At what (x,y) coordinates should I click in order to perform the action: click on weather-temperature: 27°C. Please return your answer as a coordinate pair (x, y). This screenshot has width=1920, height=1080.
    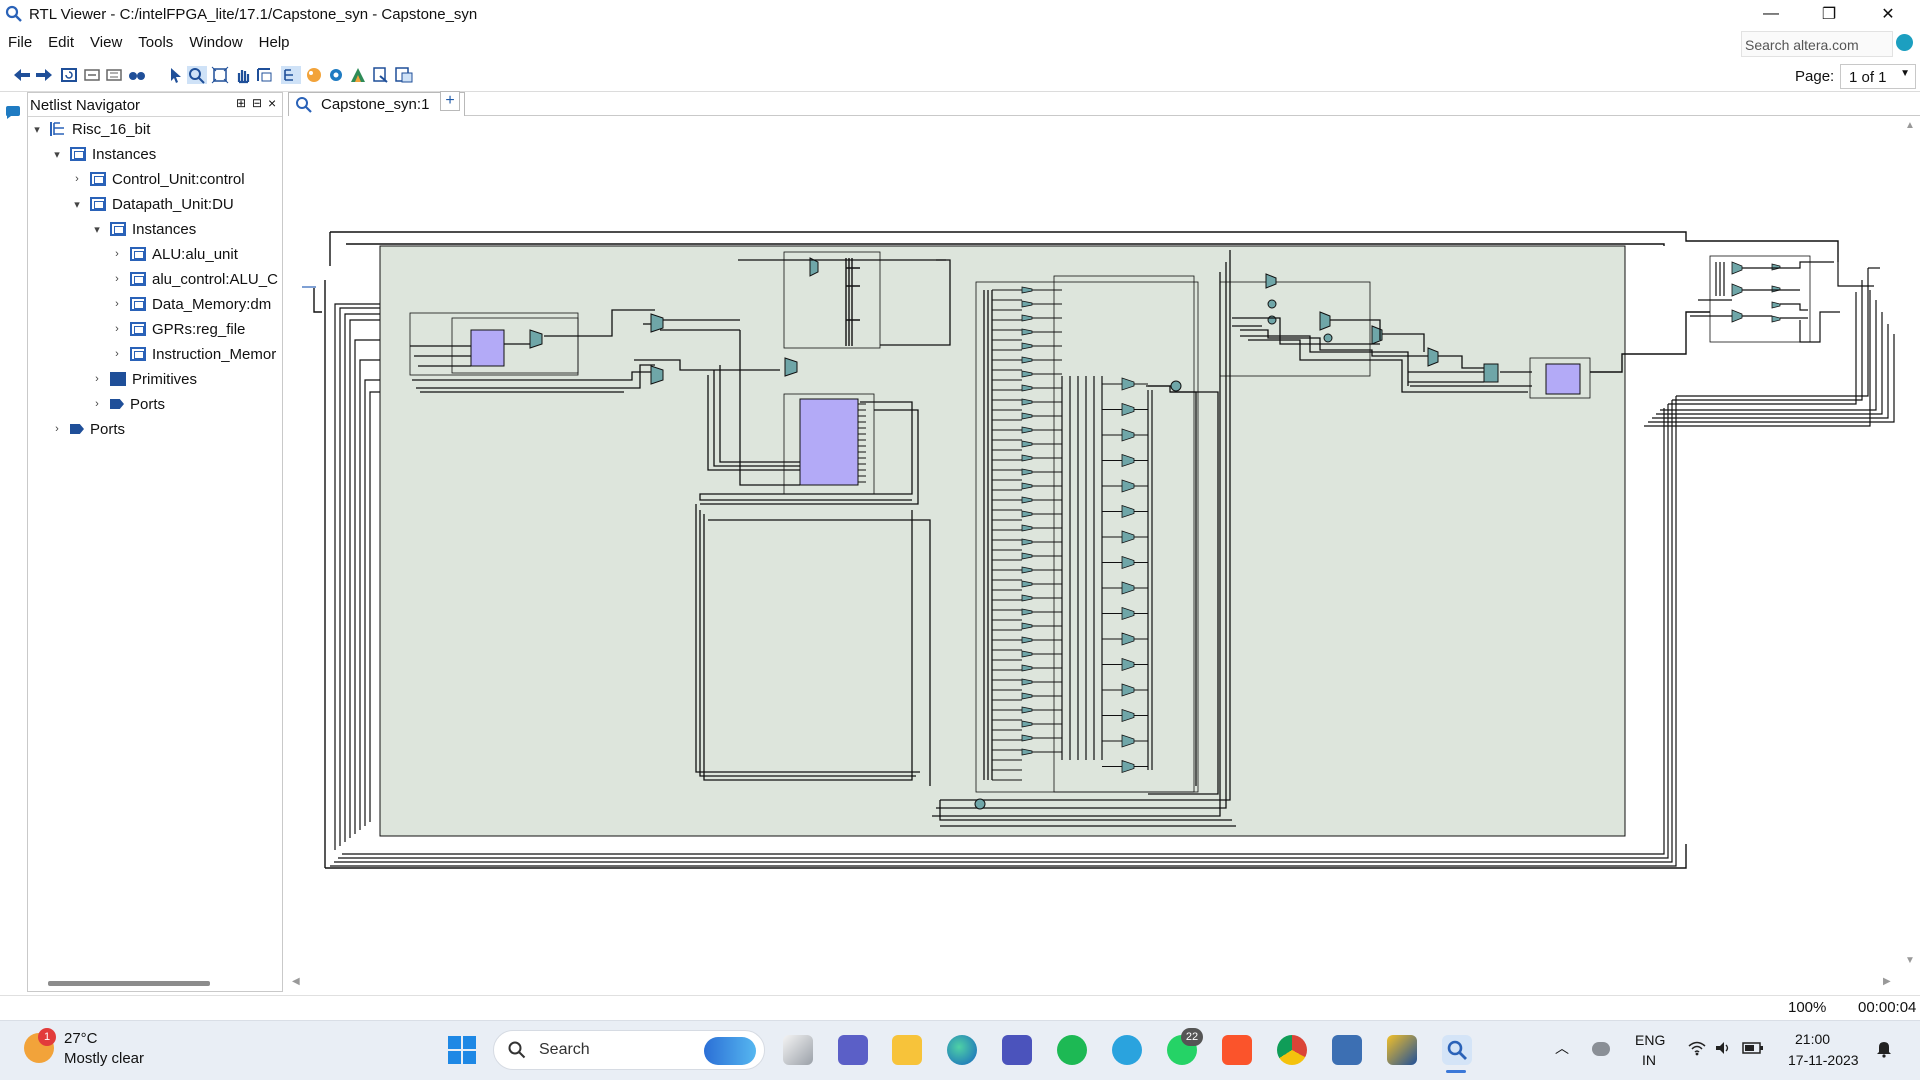
    Looking at the image, I should click on (81, 1038).